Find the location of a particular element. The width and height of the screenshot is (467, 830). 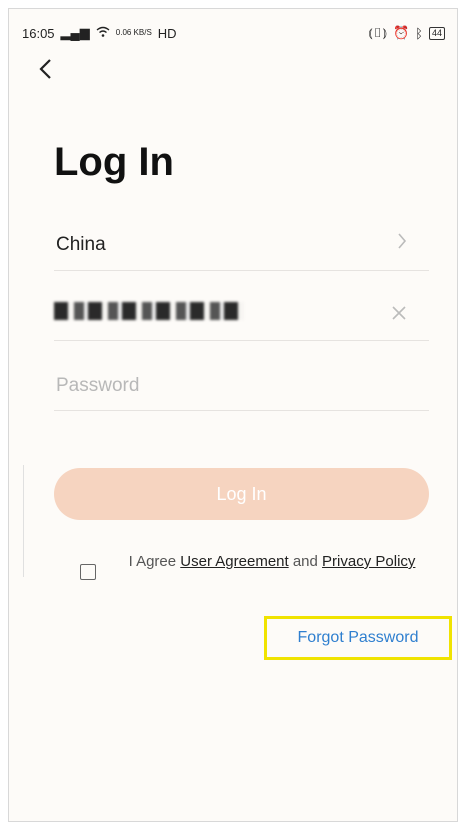

agreement-middle: and is located at coordinates (305, 561).